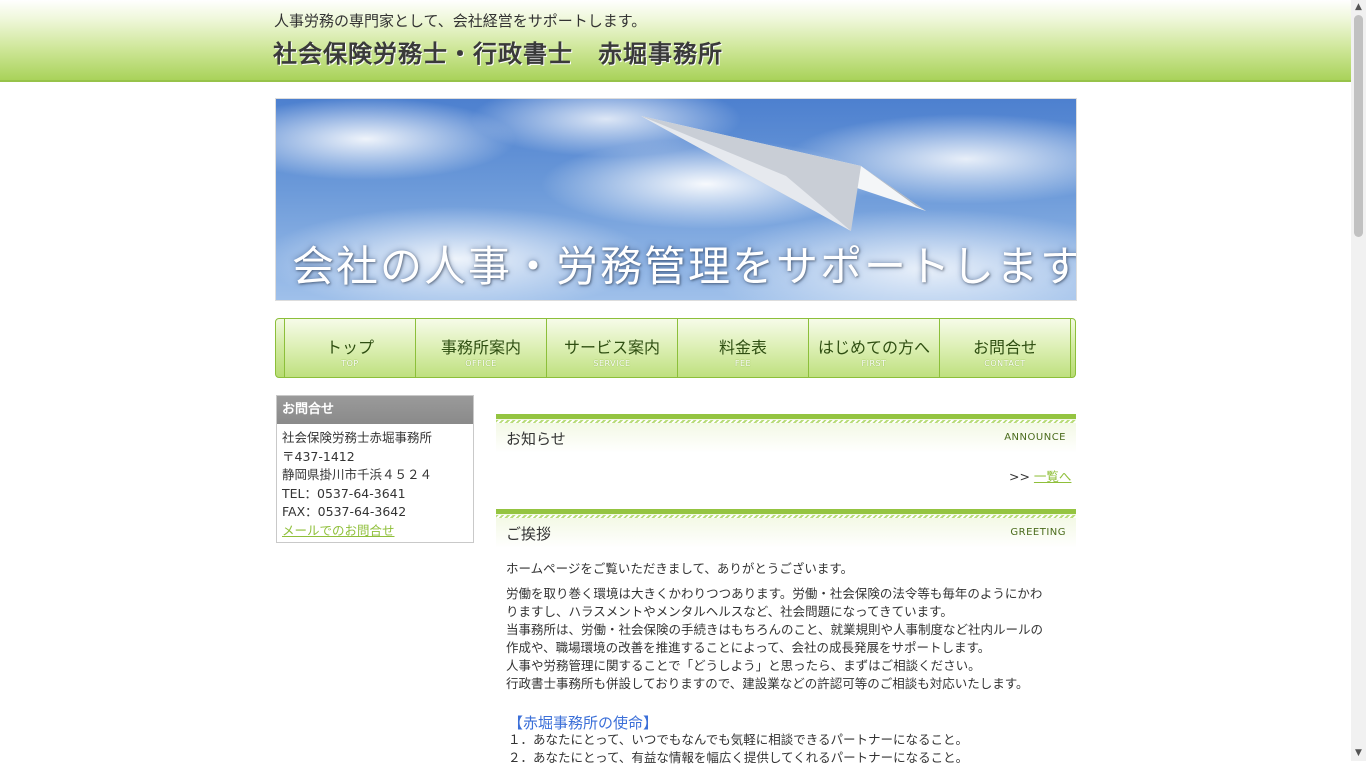  I want to click on nav-sublabel: TOP, so click(350, 363).